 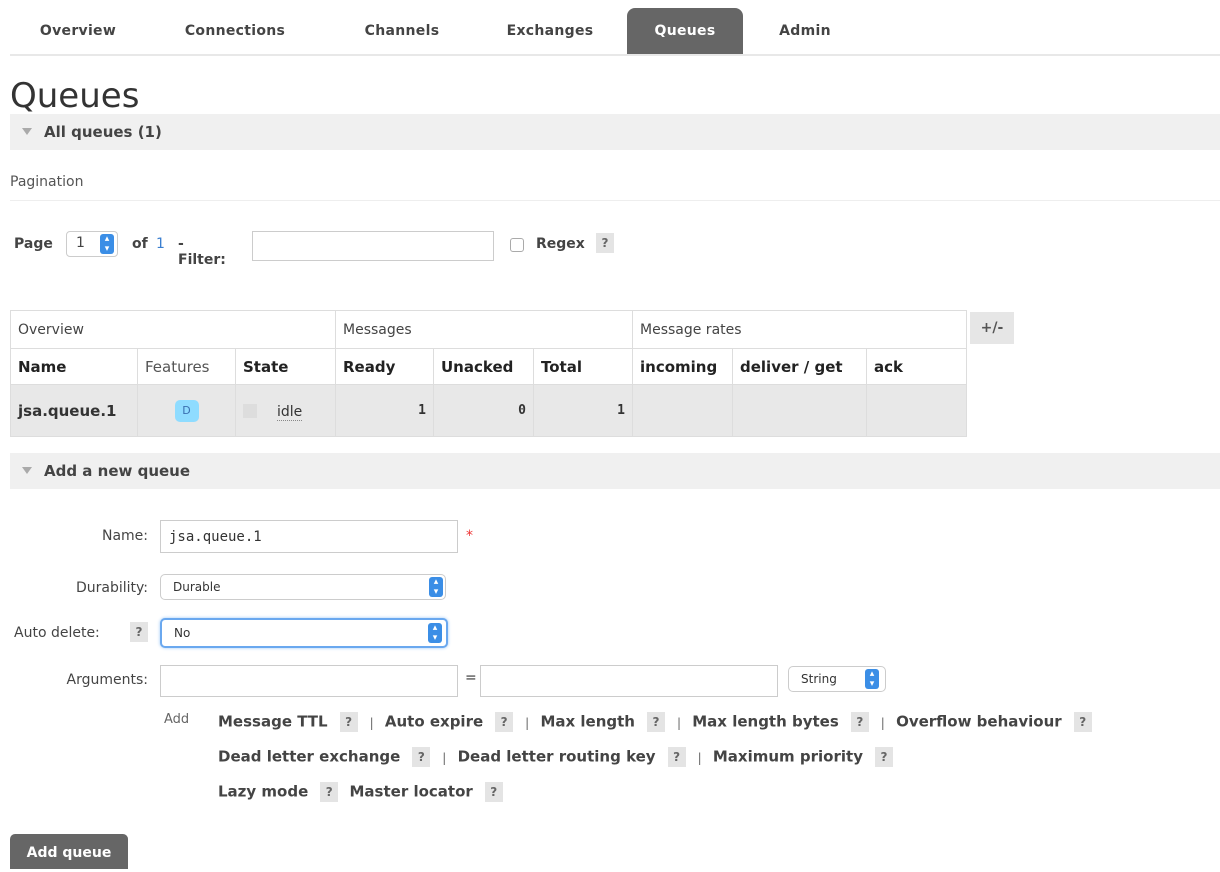 I want to click on group-messages: Messages, so click(x=484, y=329).